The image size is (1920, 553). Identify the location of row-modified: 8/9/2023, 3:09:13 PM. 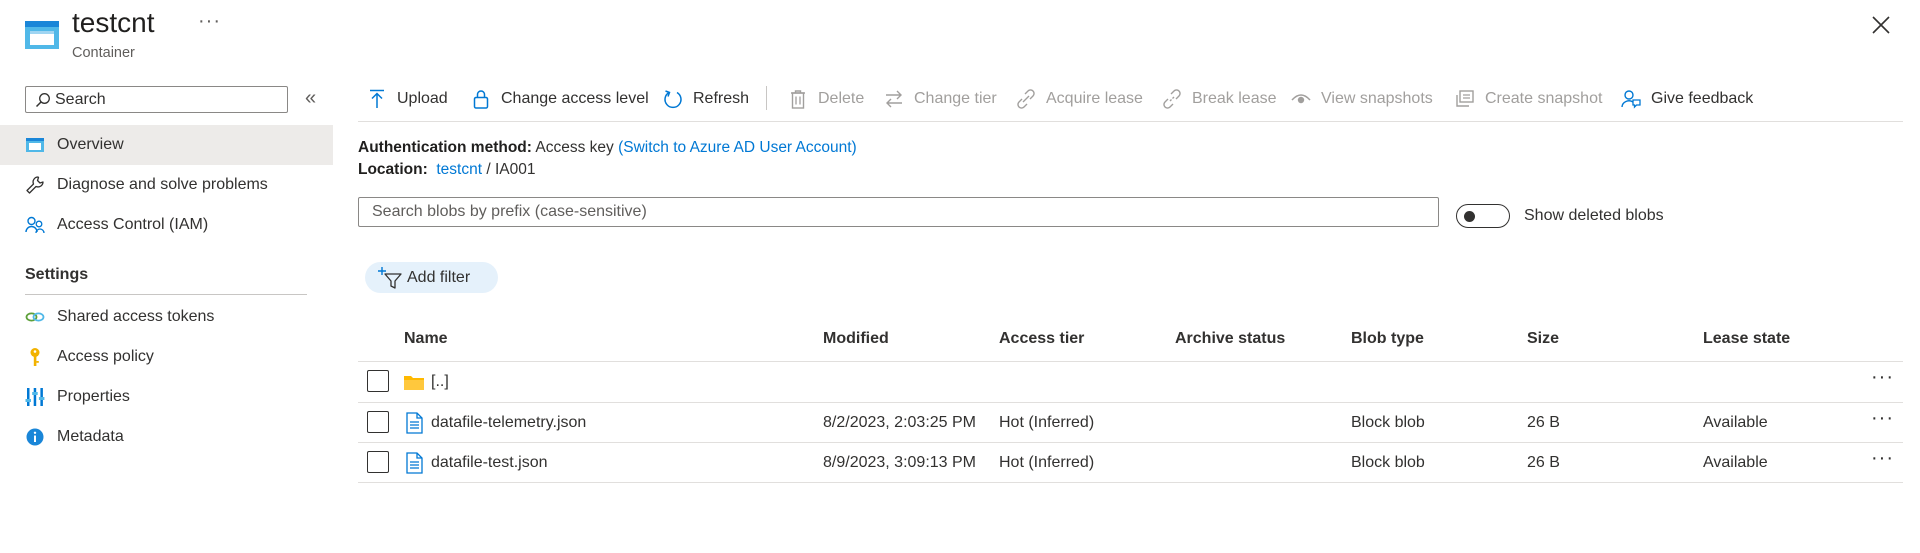
(899, 462).